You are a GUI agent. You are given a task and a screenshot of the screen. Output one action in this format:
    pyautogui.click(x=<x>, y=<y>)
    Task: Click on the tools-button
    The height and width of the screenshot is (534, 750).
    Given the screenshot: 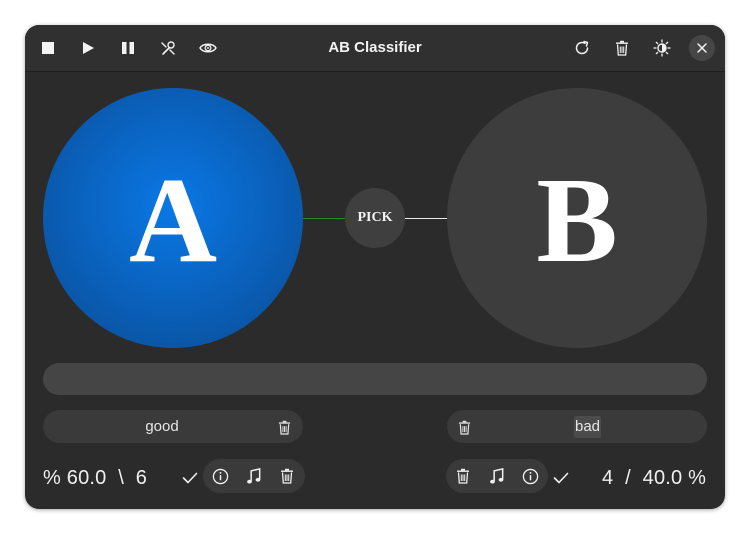 What is the action you would take?
    pyautogui.click(x=168, y=48)
    